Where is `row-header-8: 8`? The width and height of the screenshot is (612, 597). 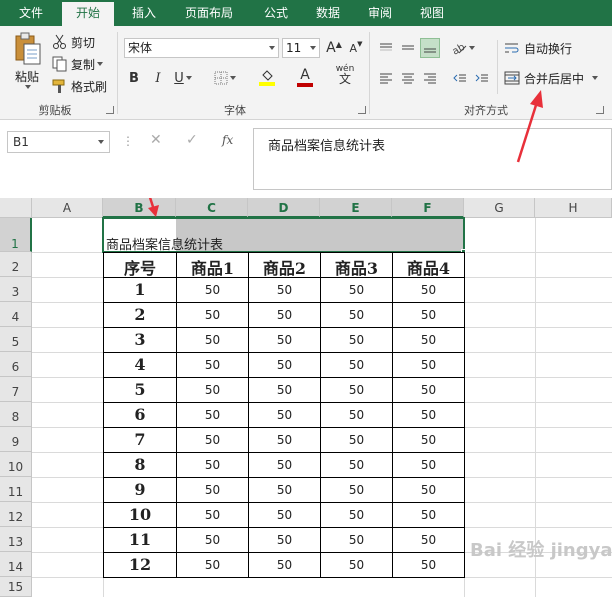
row-header-8: 8 is located at coordinates (16, 414).